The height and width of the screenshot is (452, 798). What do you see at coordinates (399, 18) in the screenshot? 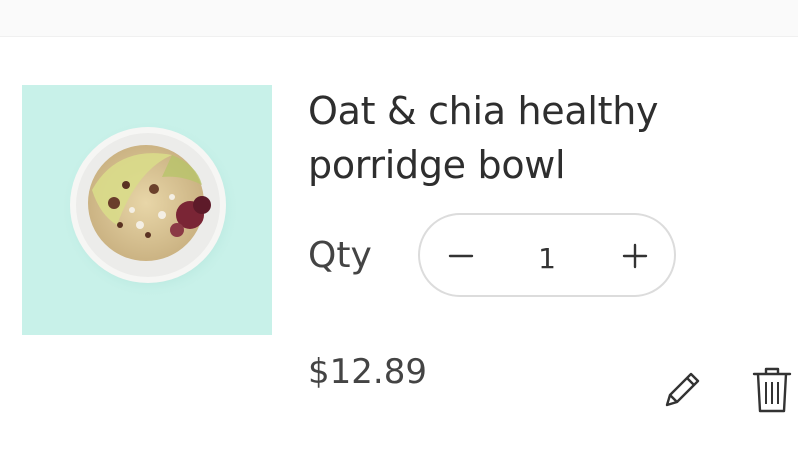
I see `header-band` at bounding box center [399, 18].